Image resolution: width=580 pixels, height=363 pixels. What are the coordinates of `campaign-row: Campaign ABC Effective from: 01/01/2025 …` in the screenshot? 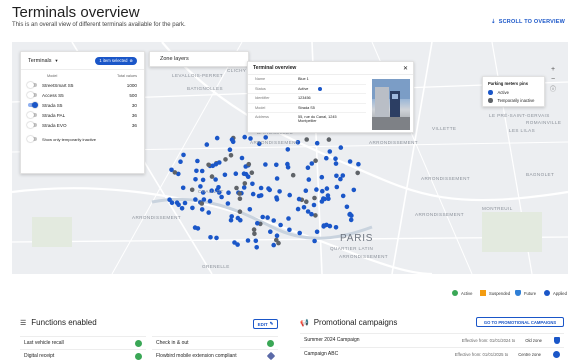 It's located at (432, 353).